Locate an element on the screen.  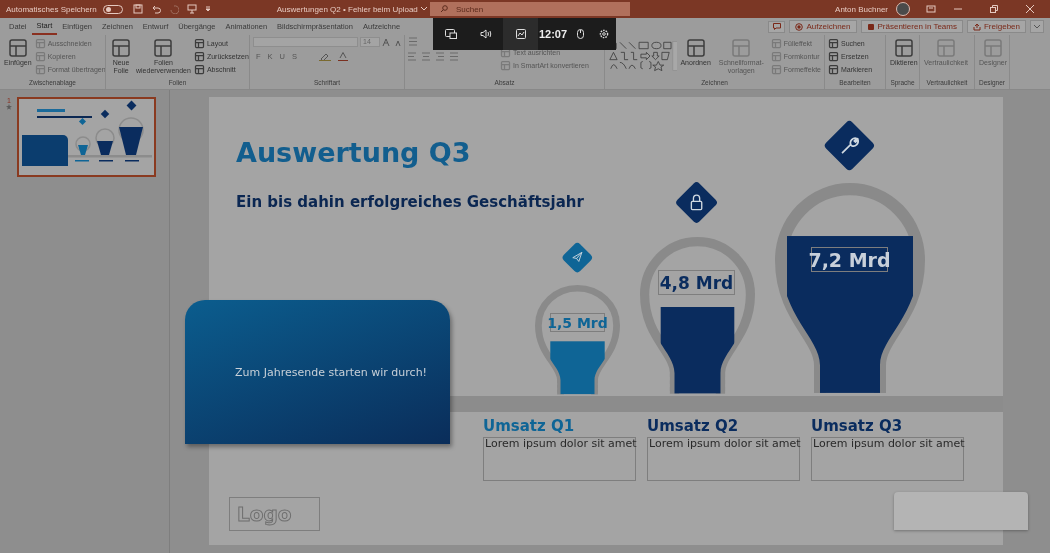
share-button: Freigeben is located at coordinates (996, 26).